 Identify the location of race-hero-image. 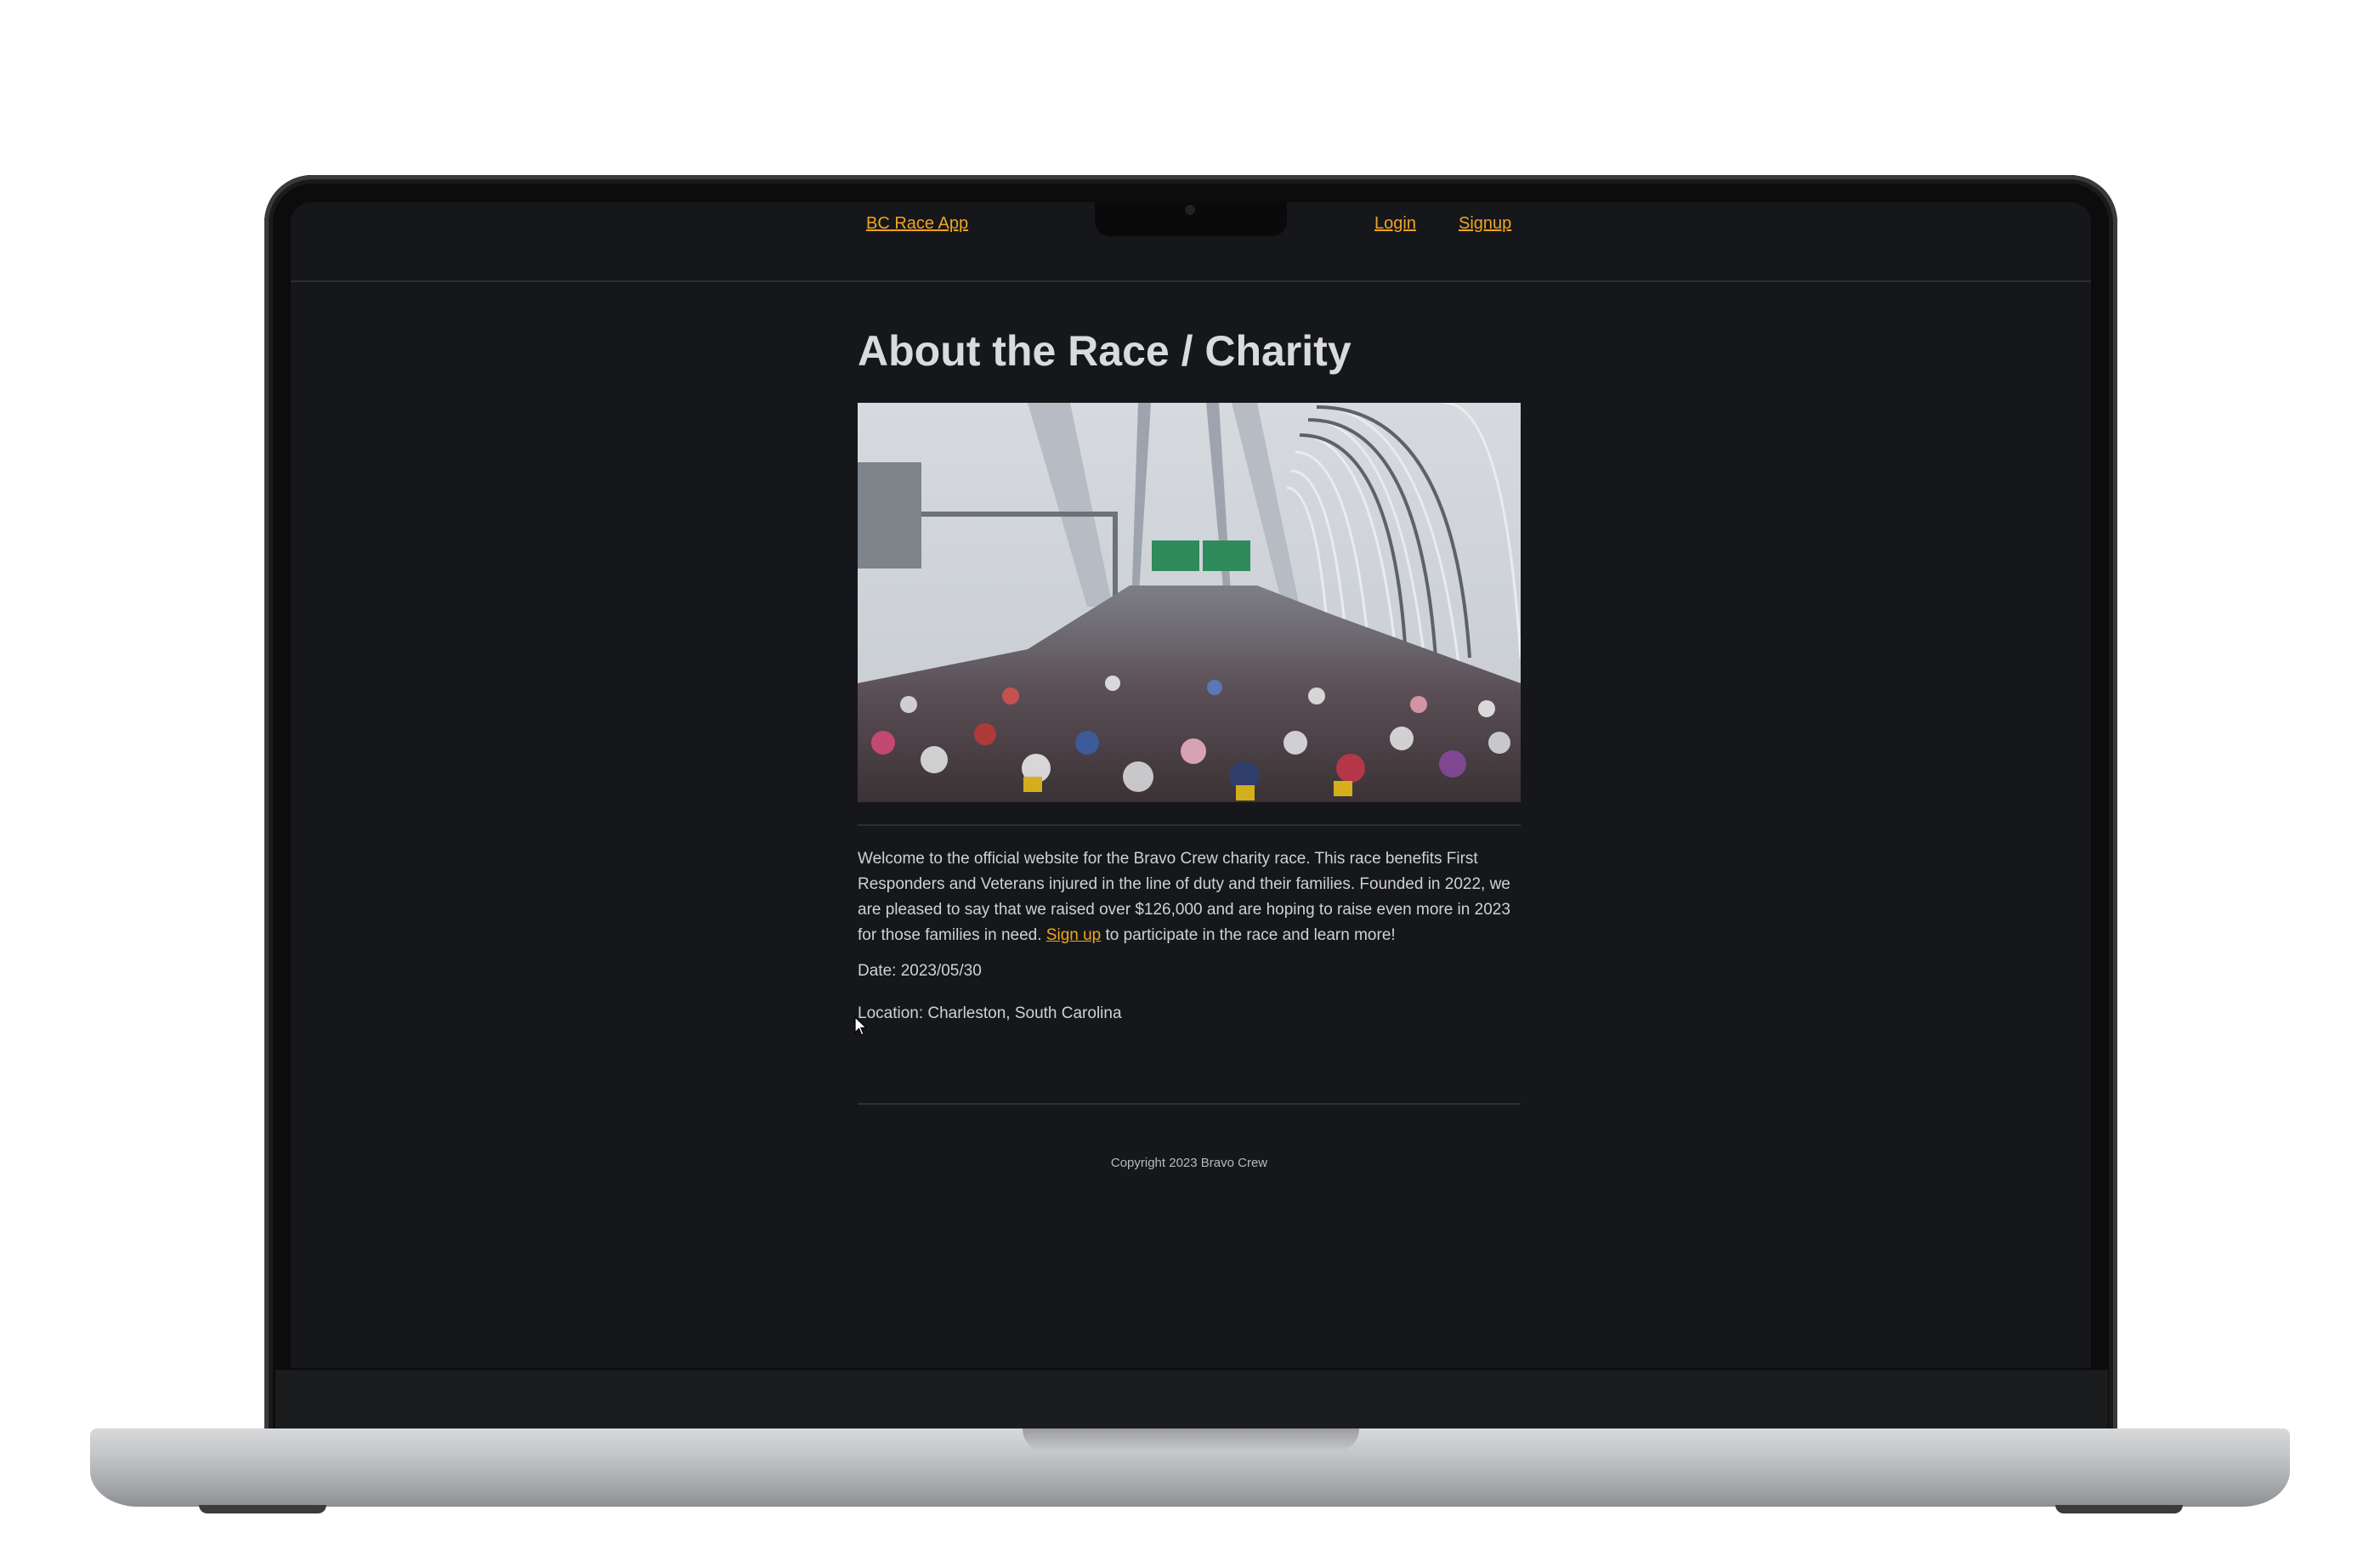
(1189, 602).